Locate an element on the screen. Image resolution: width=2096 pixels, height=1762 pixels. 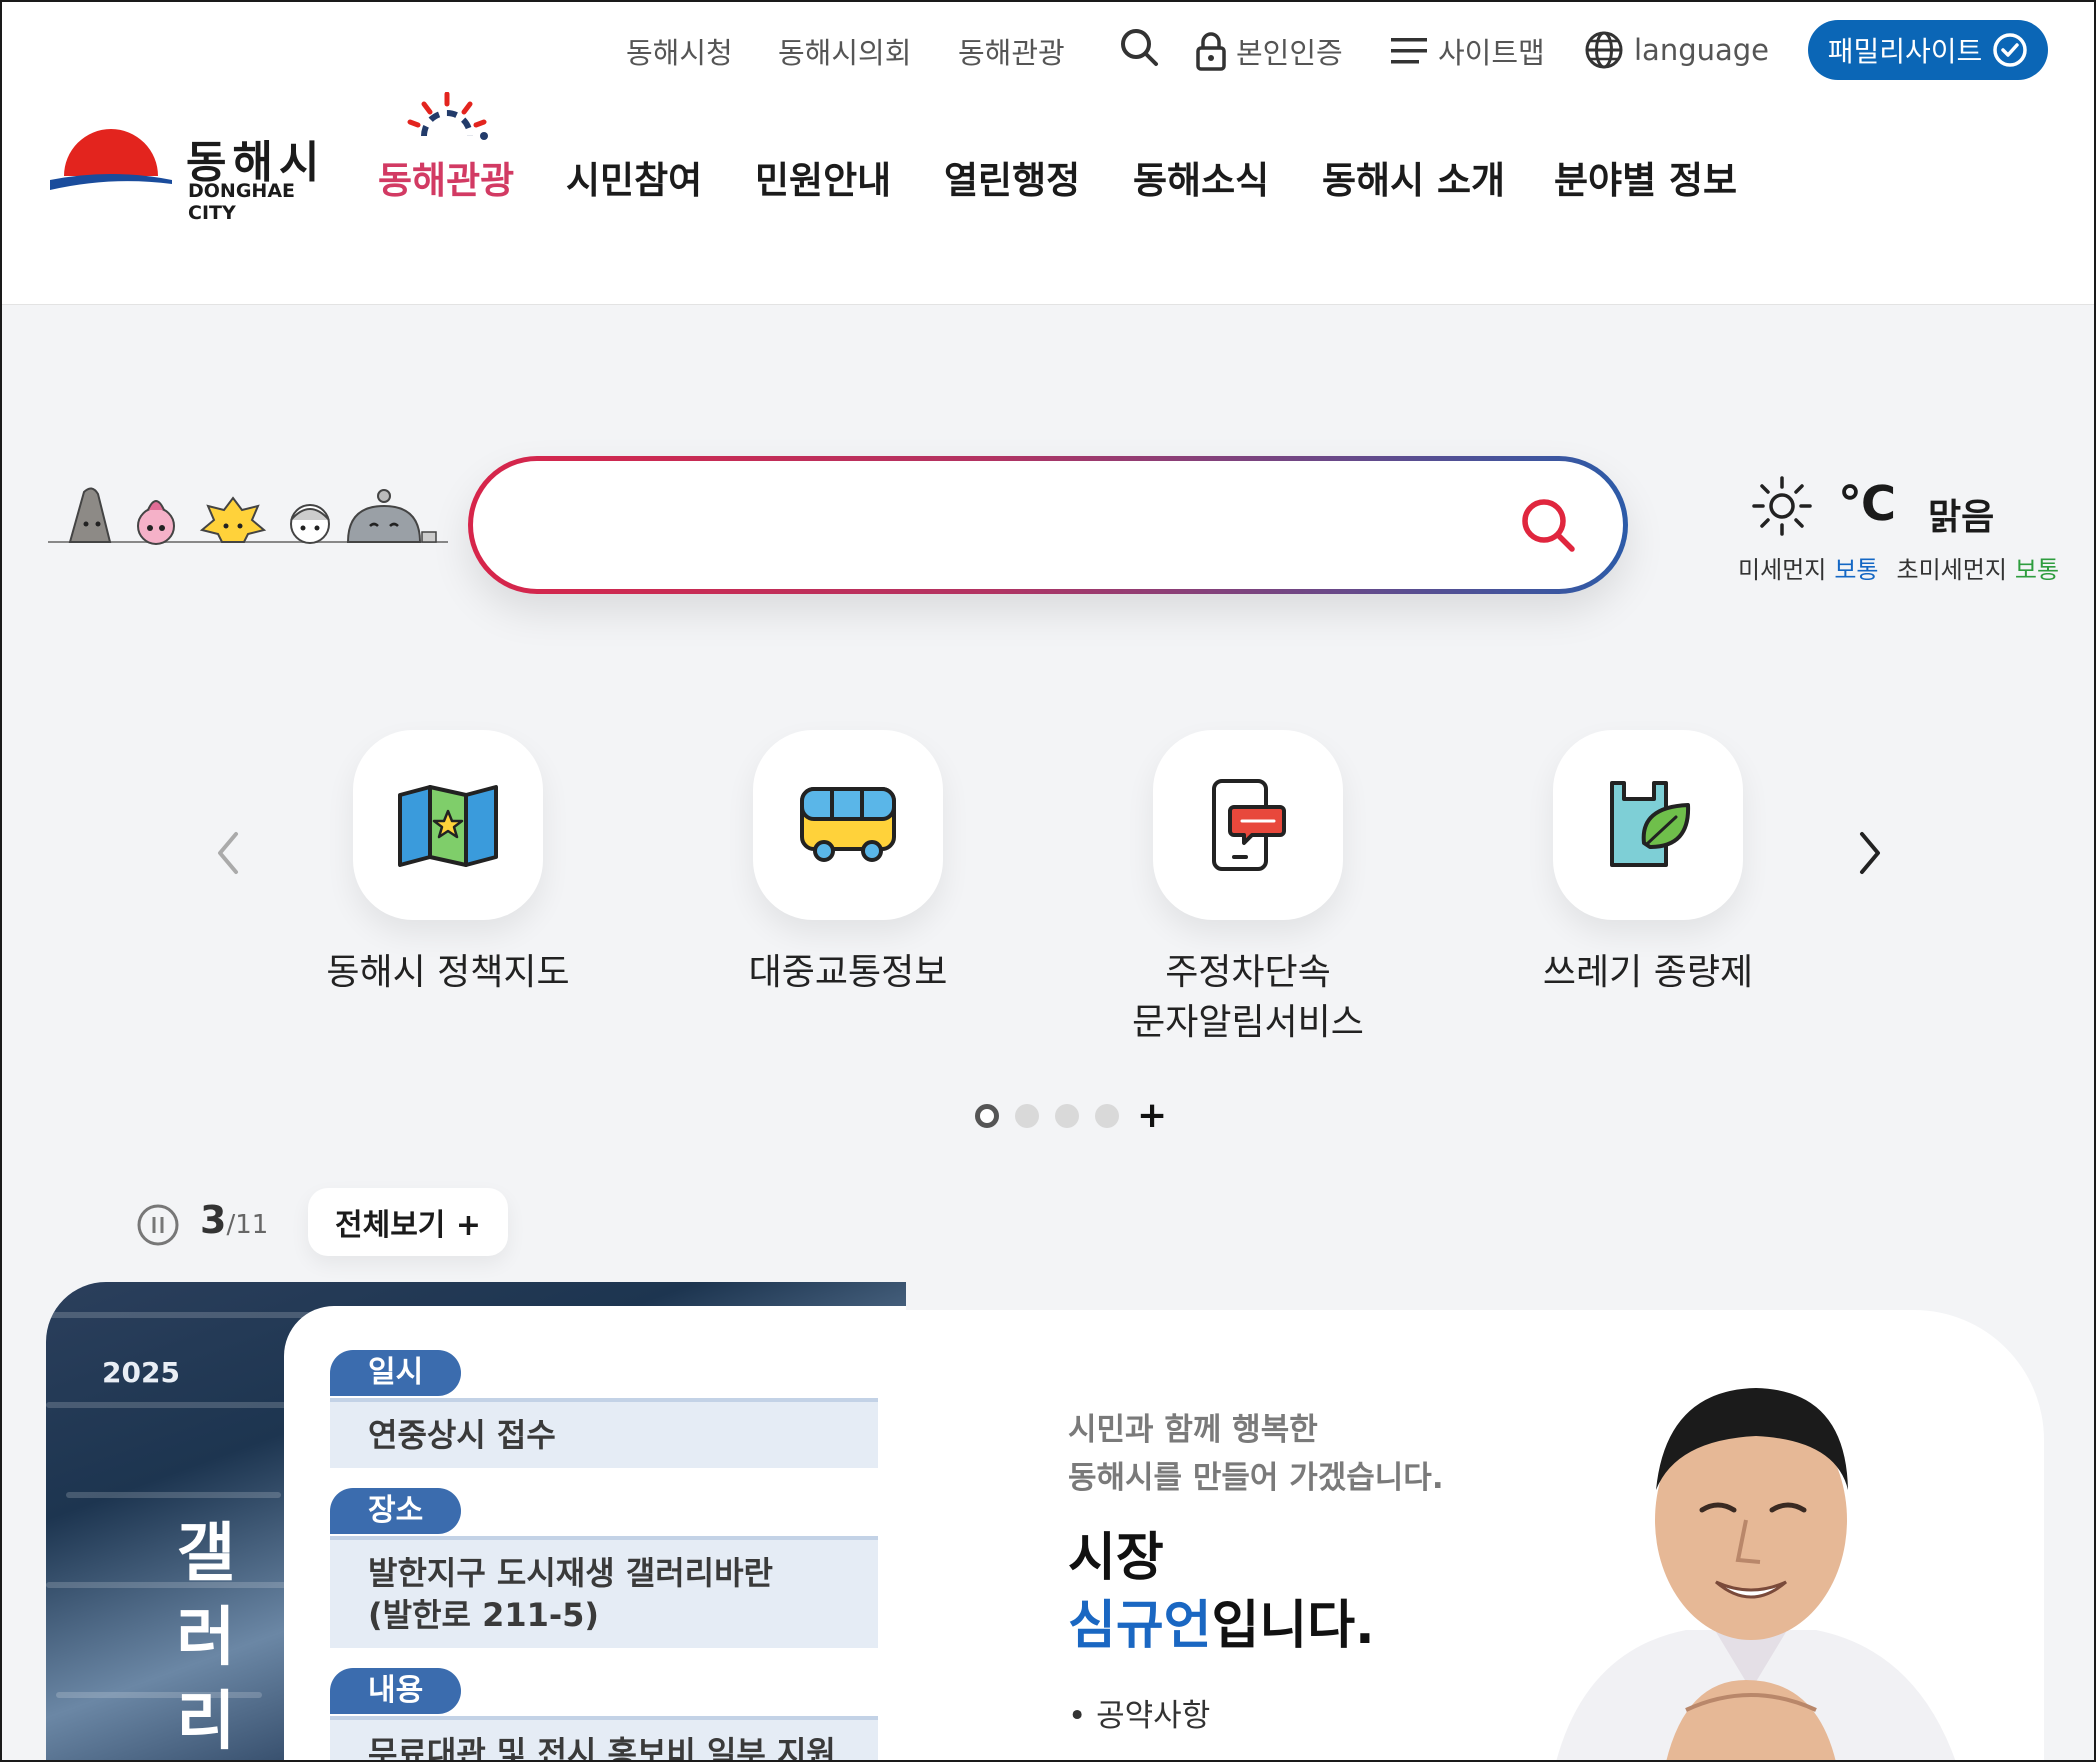
main-search-input is located at coordinates (1013, 525).